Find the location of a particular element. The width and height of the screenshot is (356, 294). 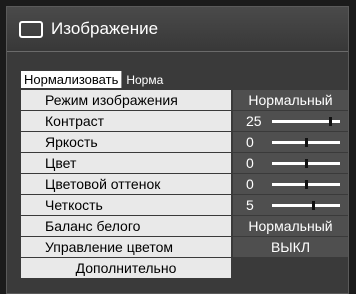

brightness-row: Яркость 0 is located at coordinates (184, 142).